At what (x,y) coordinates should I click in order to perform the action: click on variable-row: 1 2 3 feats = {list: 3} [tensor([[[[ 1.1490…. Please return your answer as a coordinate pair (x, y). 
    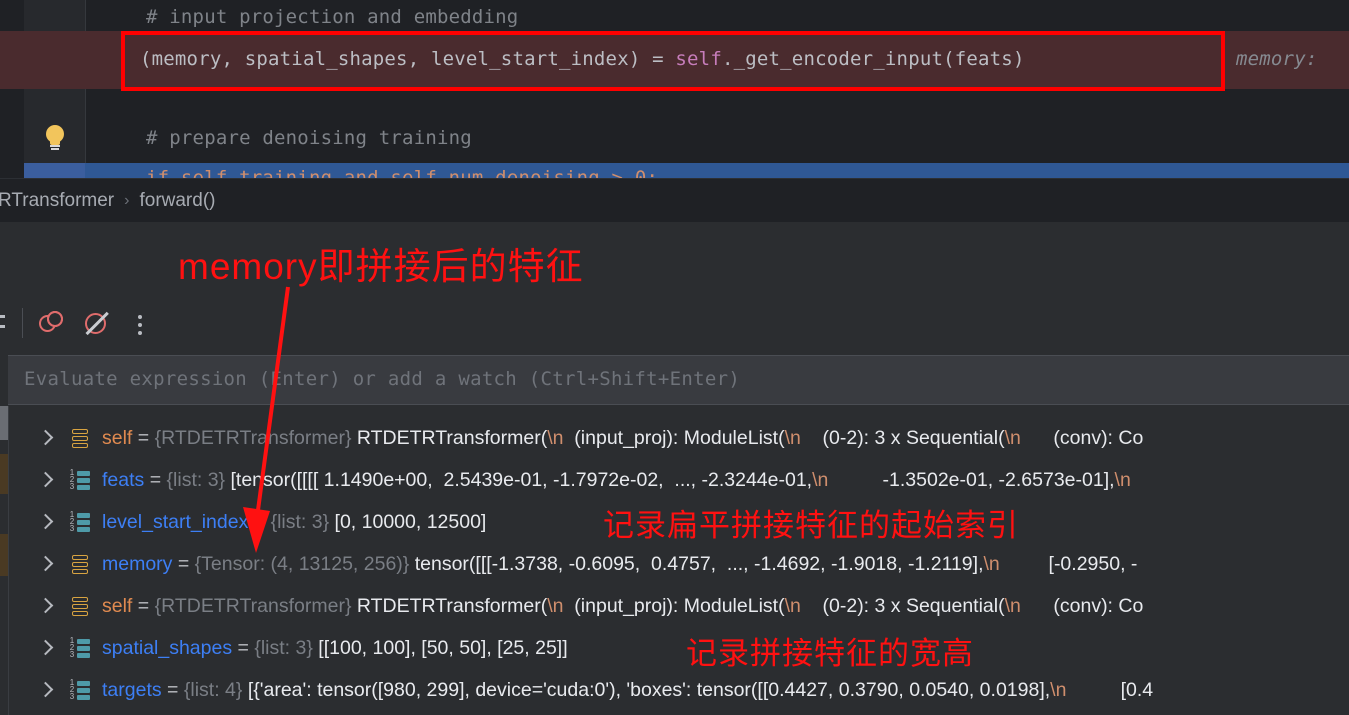
    Looking at the image, I should click on (678, 481).